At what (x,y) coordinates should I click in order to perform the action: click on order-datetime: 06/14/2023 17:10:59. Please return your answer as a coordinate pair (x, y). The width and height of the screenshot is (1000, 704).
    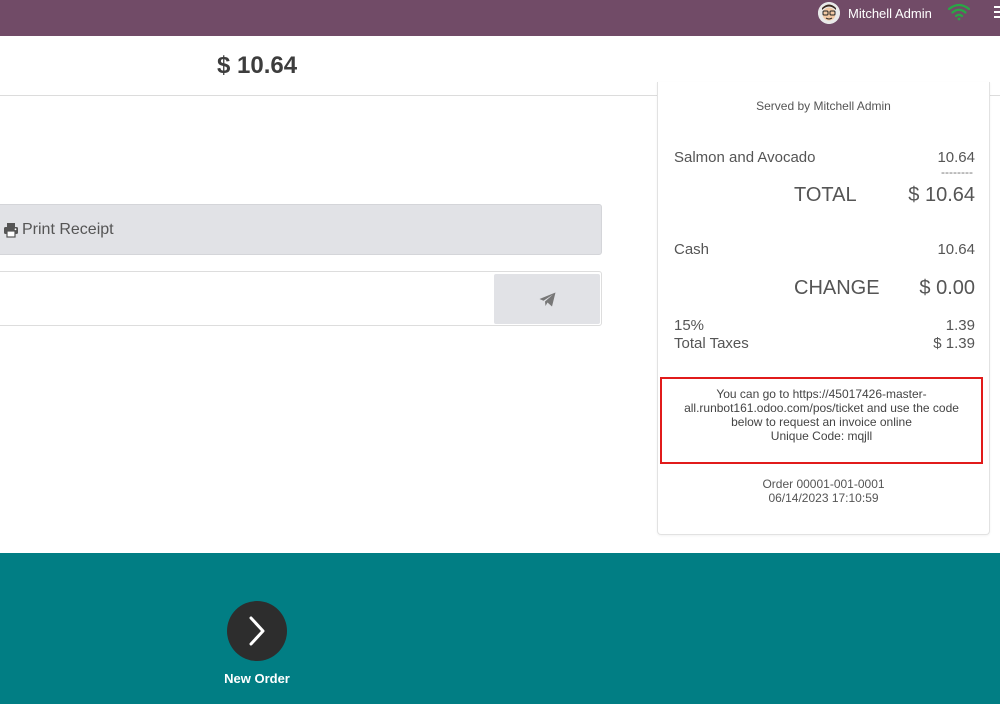
    Looking at the image, I should click on (823, 498).